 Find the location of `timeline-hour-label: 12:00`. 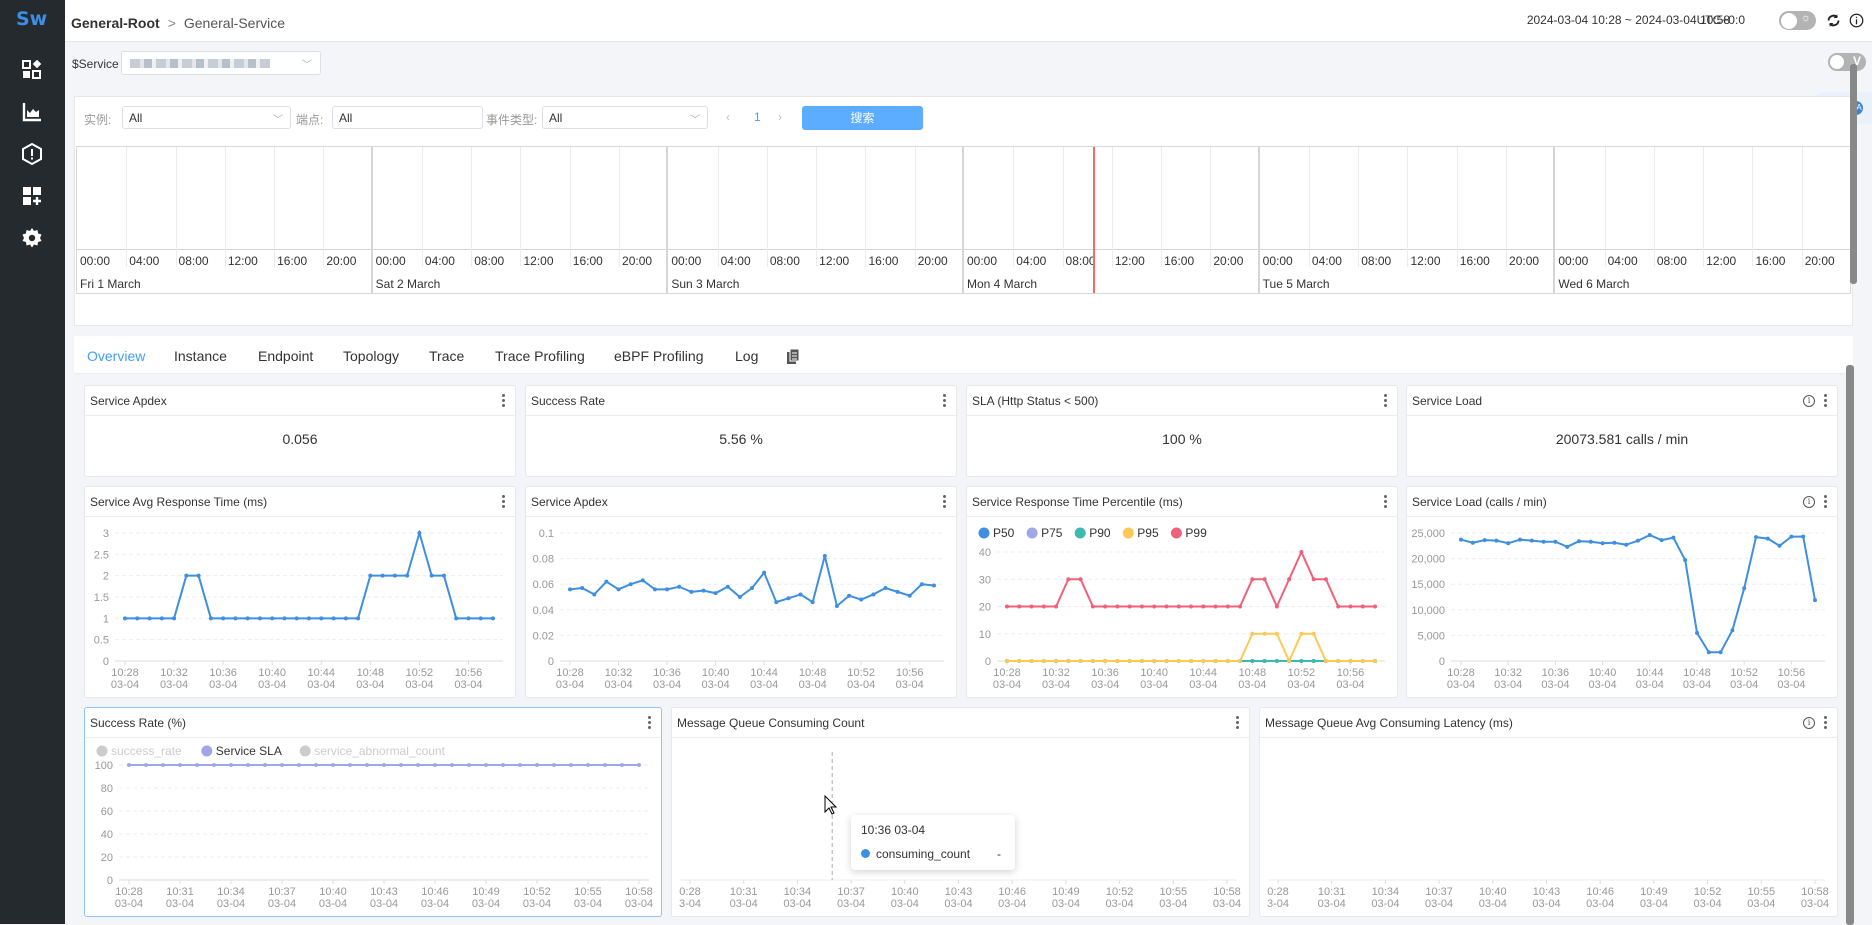

timeline-hour-label: 12:00 is located at coordinates (1721, 261).